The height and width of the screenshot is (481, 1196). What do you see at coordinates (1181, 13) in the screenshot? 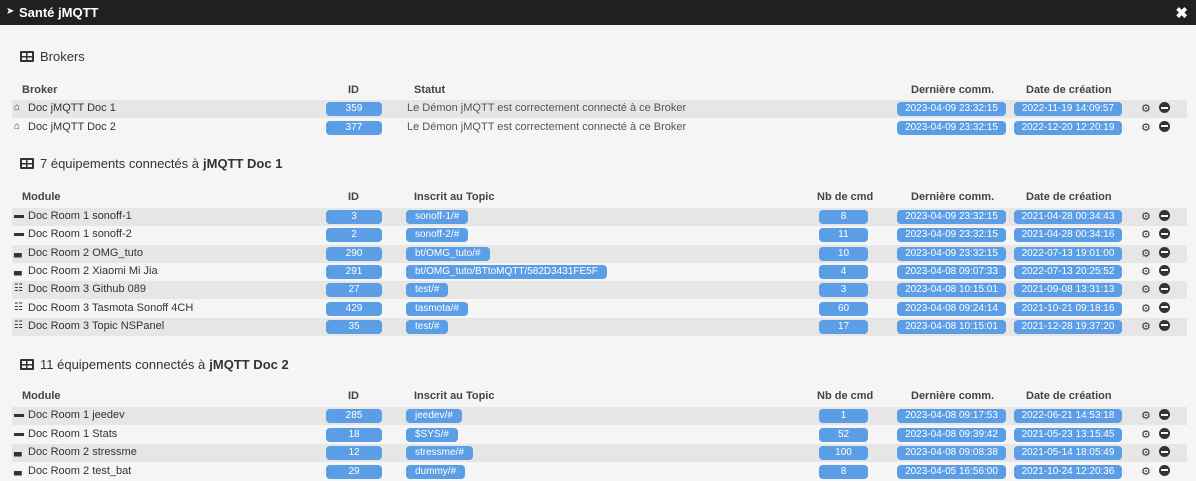
I see `close-icon: ✖` at bounding box center [1181, 13].